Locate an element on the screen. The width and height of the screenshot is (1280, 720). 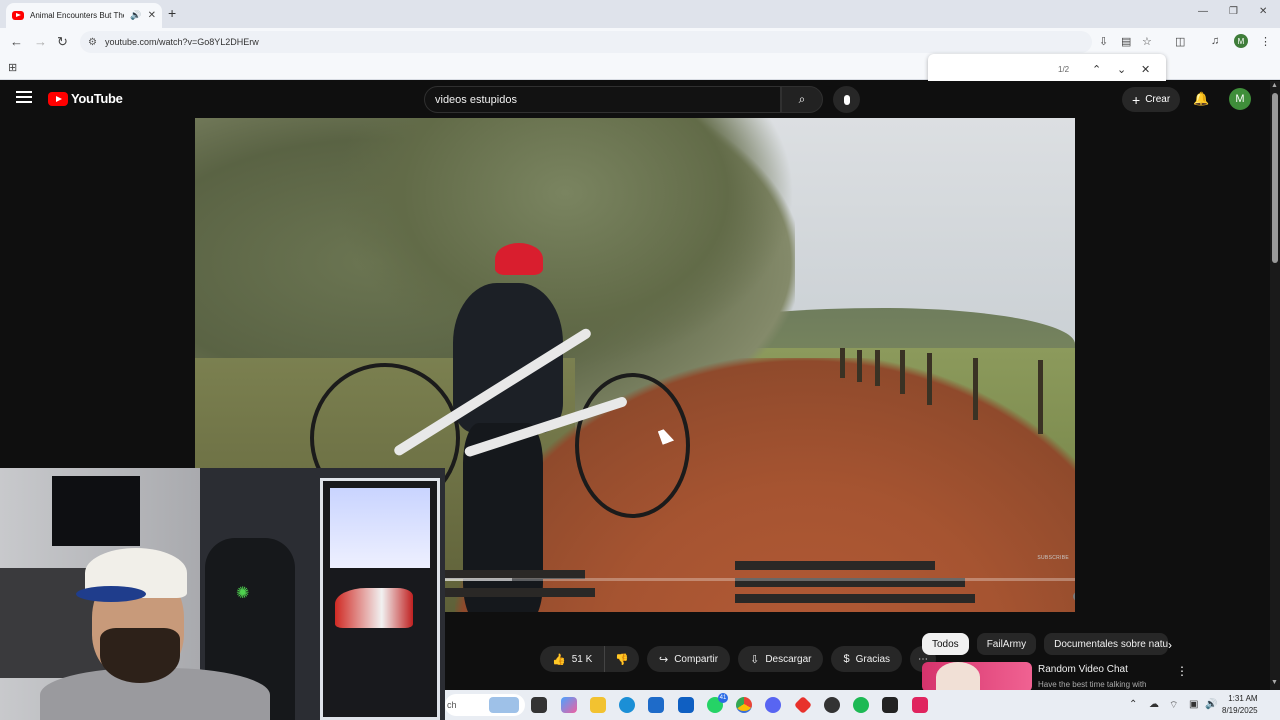
windows-taskbar: ch 41 ⌃ ☁ ⌔ ▣ 🔊 1:31 AM 8/19/2025 is located at coordinates (862, 705).